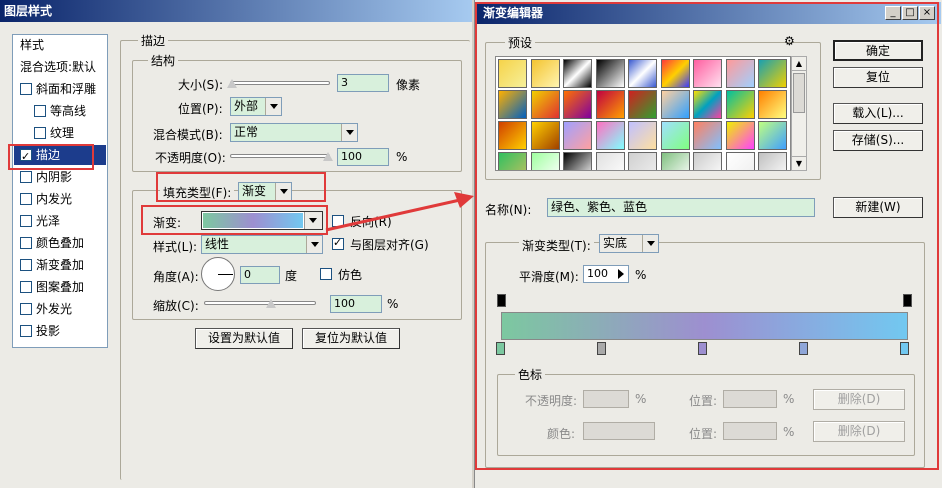 The image size is (942, 488). Describe the element at coordinates (28, 11) in the screenshot. I see `layer-style-title: 图层样式` at that location.